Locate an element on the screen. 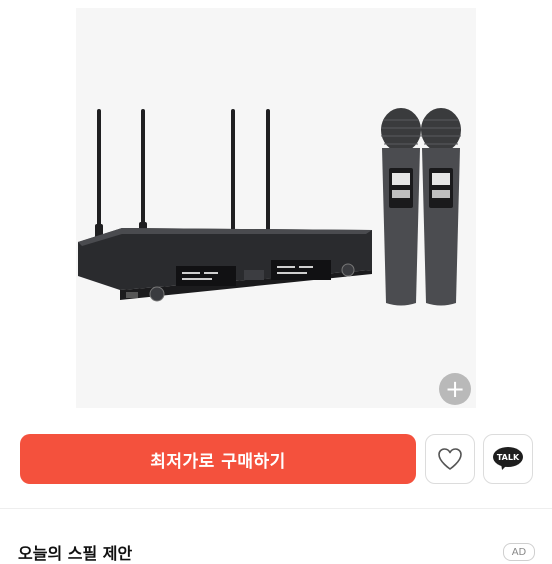  talk-bubble-tail is located at coordinates (504, 466).